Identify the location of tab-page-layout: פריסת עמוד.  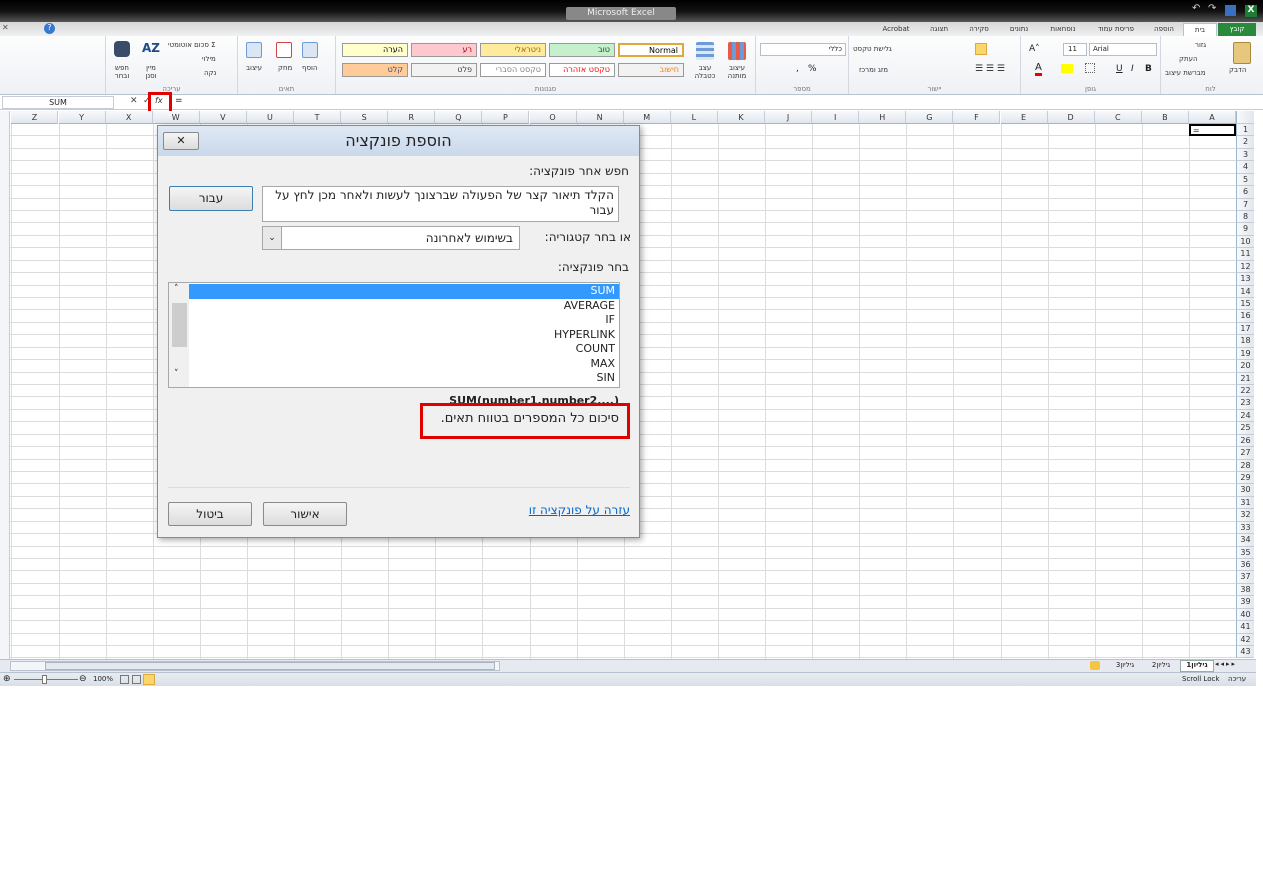
(1116, 29).